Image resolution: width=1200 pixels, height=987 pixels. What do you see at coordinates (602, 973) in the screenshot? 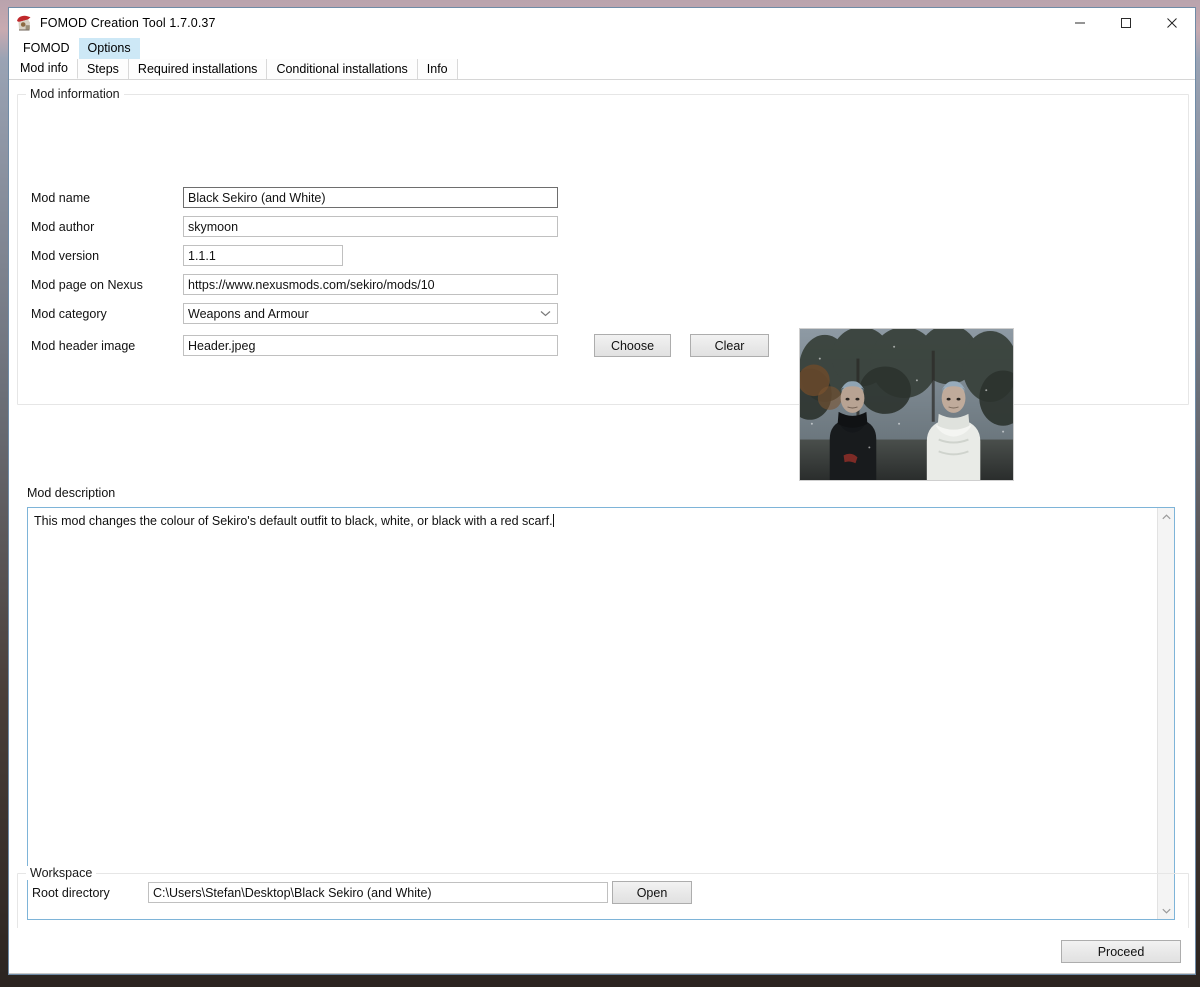
I see `footer-divider` at bounding box center [602, 973].